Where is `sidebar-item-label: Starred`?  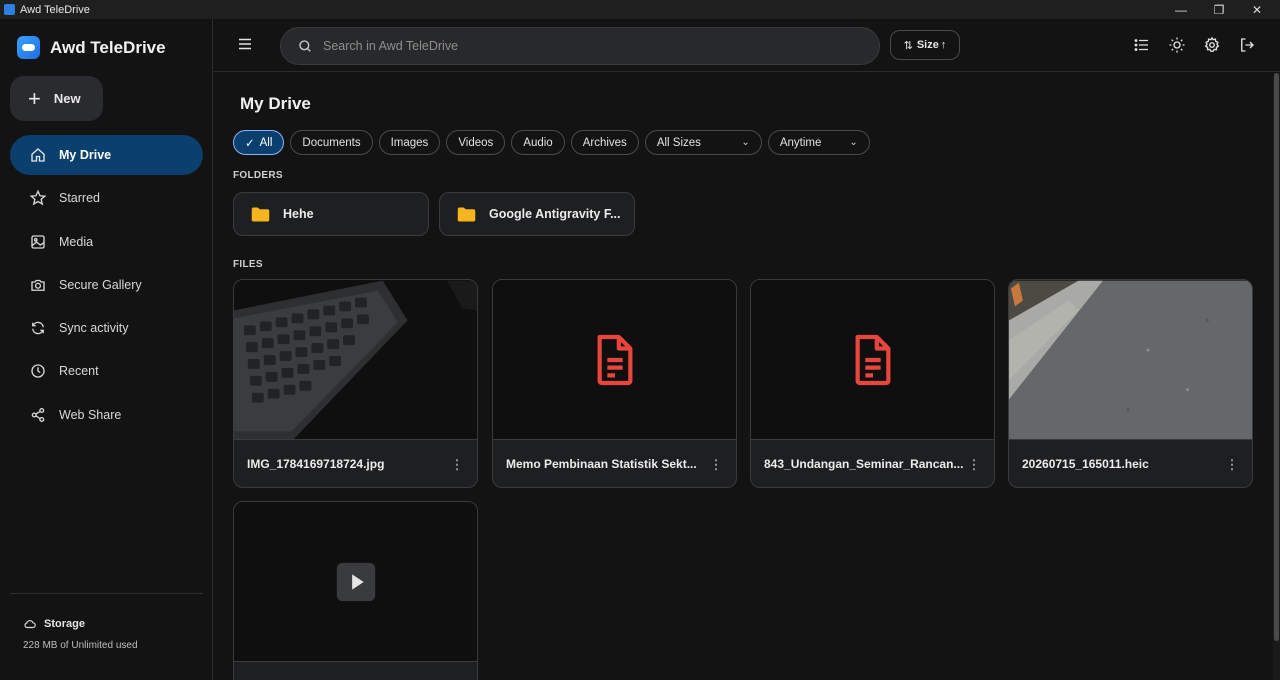 sidebar-item-label: Starred is located at coordinates (79, 198).